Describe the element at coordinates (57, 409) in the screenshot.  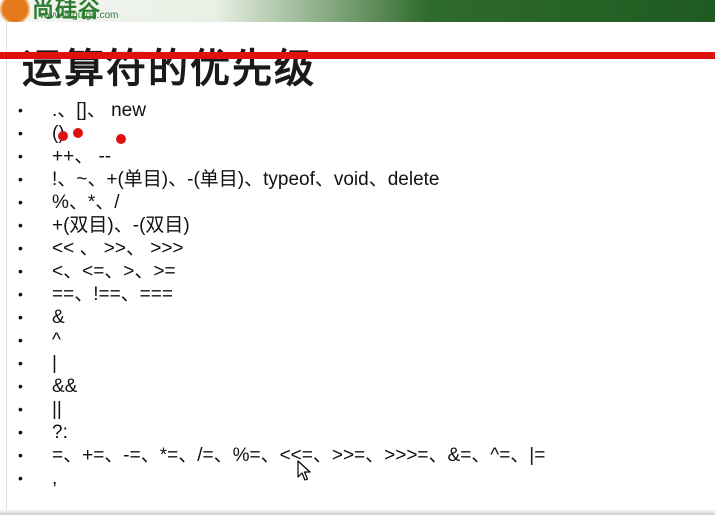
I see `list-item-text: ||` at that location.